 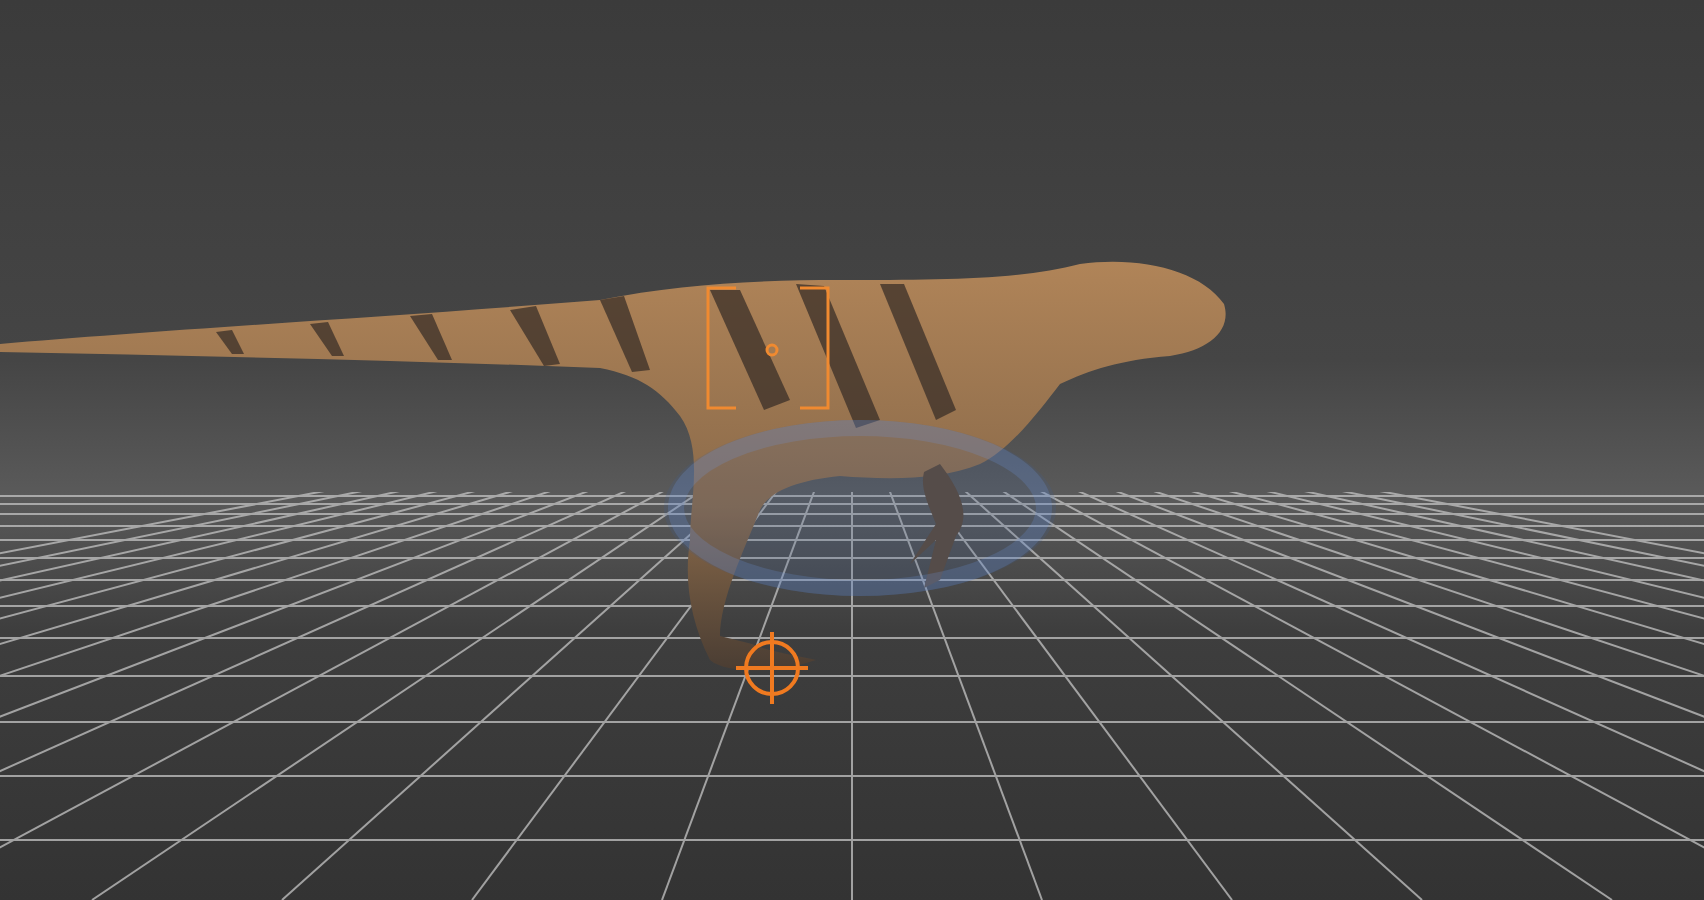 What do you see at coordinates (772, 668) in the screenshot?
I see `crosshair-target-icon` at bounding box center [772, 668].